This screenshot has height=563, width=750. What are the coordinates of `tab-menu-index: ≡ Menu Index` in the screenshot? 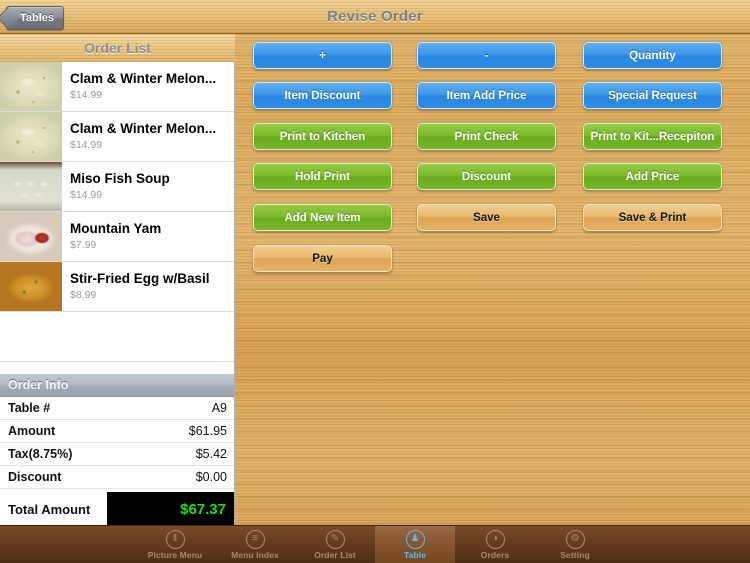 It's located at (255, 544).